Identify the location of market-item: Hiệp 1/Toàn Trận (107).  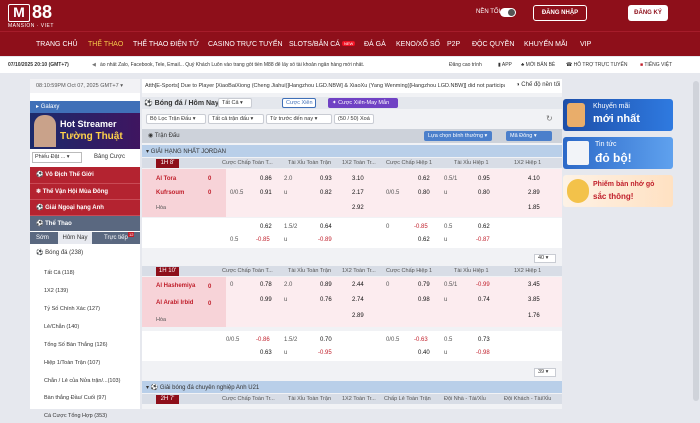
(85, 363).